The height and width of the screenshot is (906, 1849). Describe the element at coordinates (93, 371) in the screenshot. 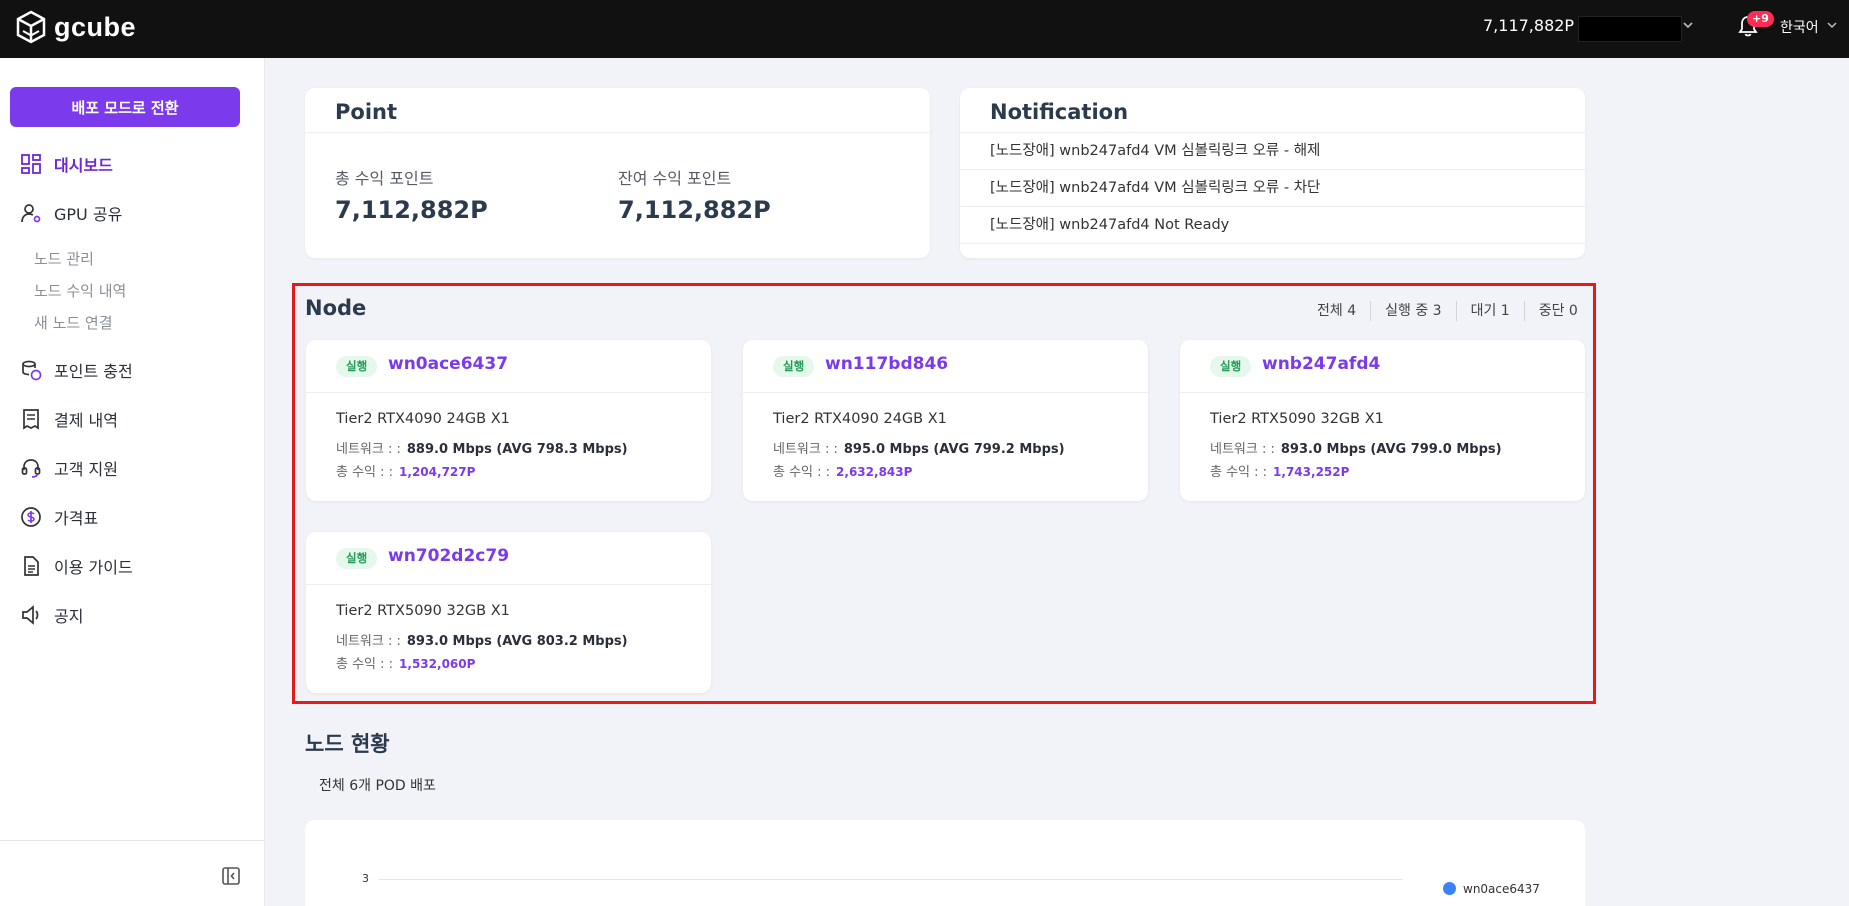

I see `sidebar-item-label: 포인트 충전` at that location.